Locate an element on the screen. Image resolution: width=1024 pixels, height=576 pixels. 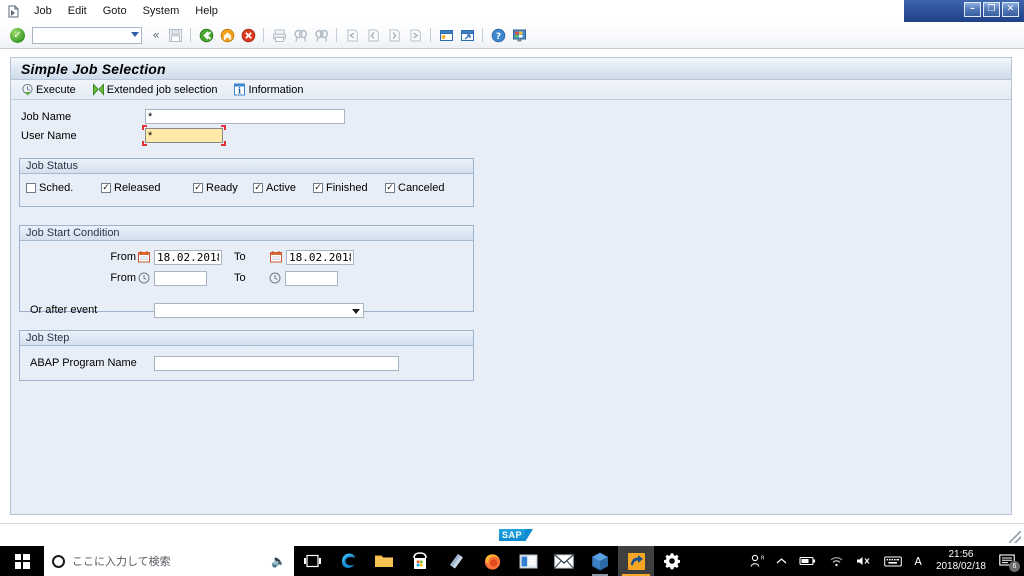
people-icon: R is located at coordinates (757, 561).